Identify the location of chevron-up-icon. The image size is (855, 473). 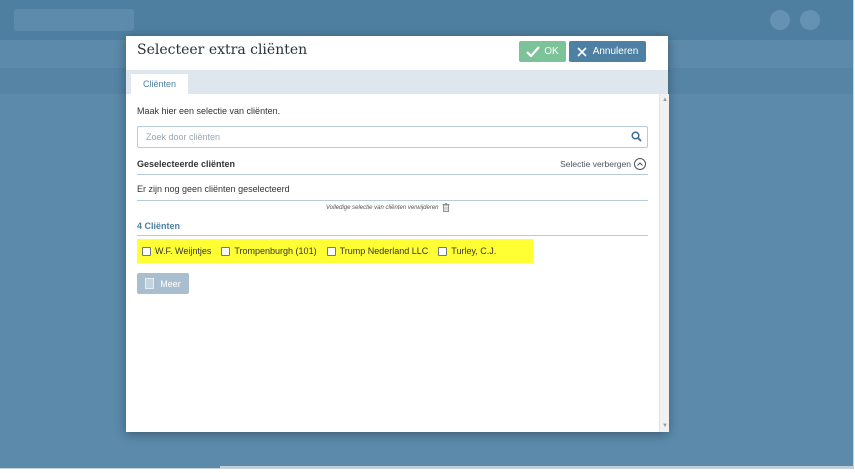
(640, 164).